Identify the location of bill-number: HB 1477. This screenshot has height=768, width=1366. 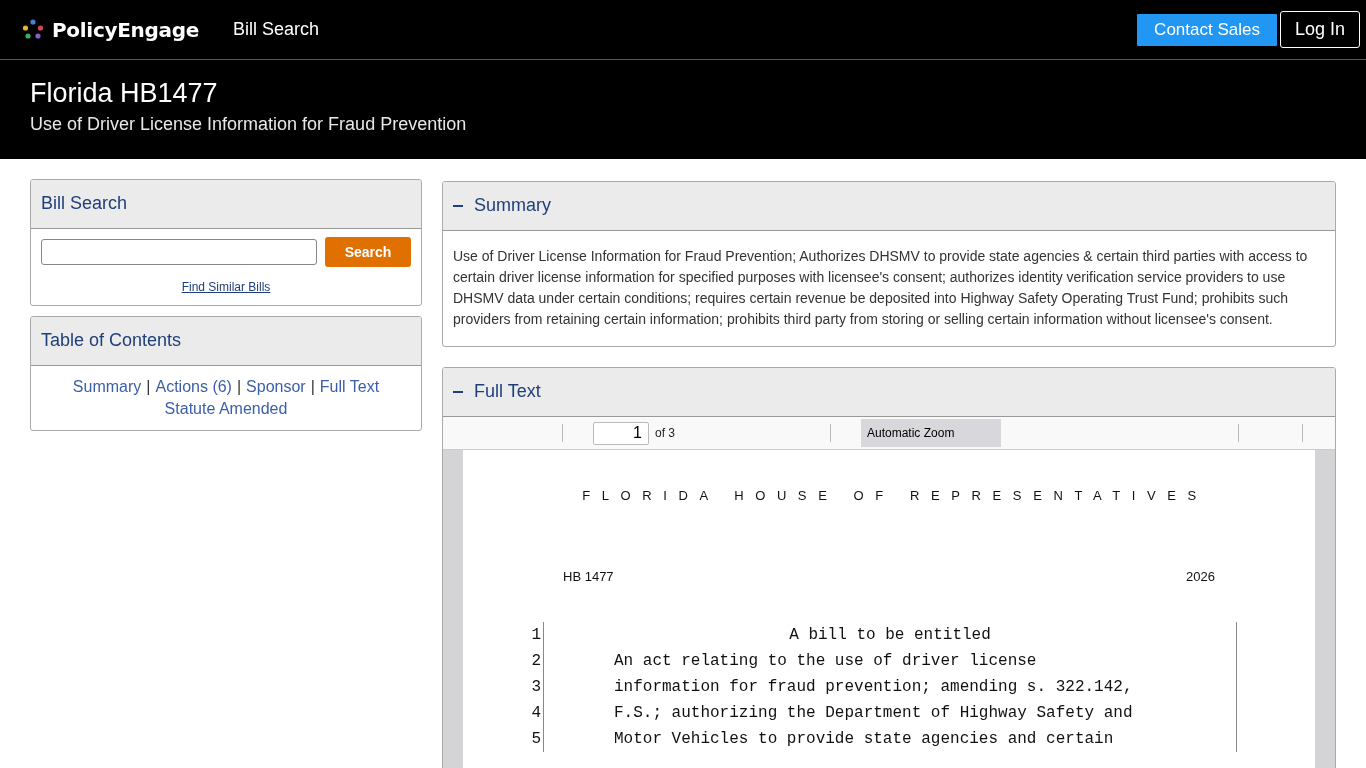
(588, 576).